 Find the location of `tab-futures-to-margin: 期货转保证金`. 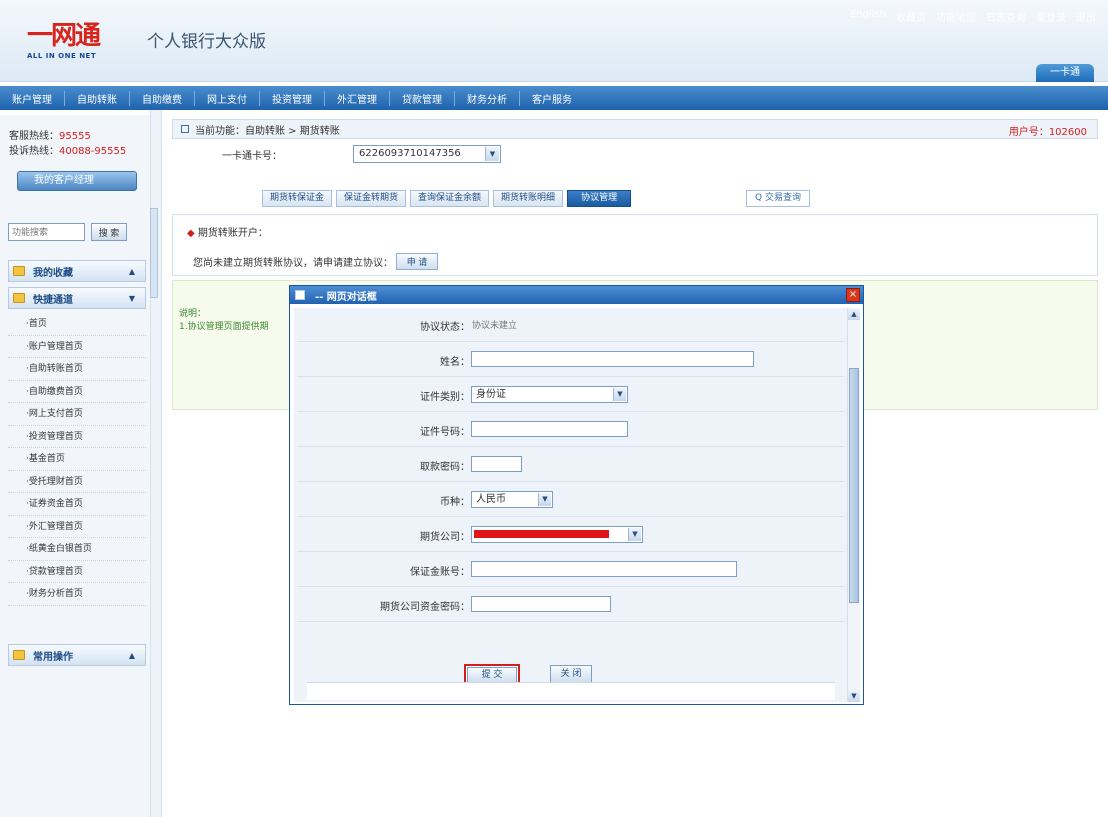

tab-futures-to-margin: 期货转保证金 is located at coordinates (297, 198).